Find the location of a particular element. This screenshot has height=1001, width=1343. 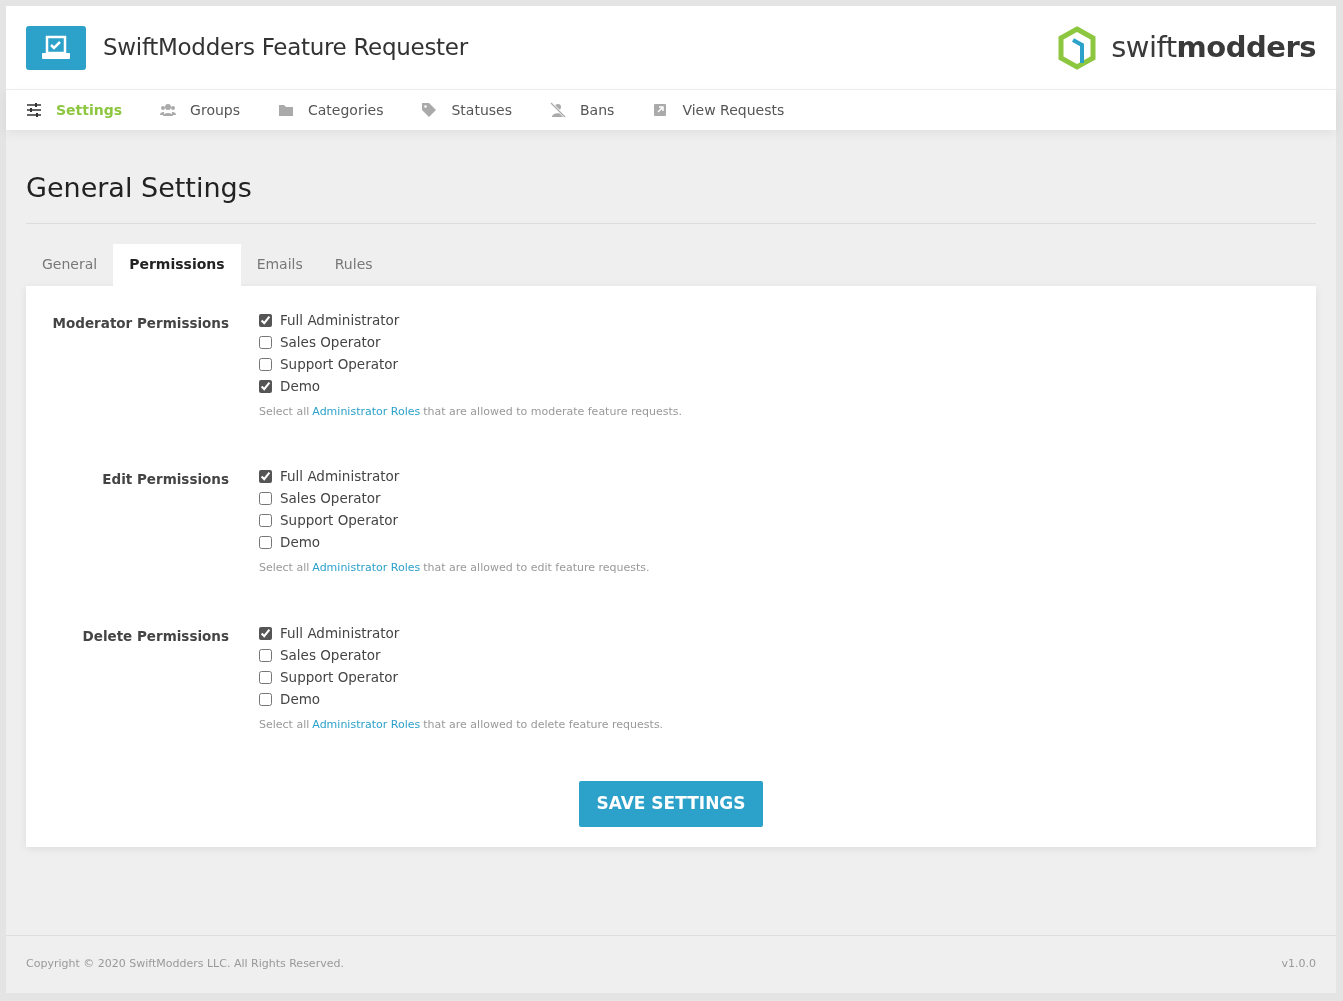

section-label: Moderator Permissions is located at coordinates (140, 323).